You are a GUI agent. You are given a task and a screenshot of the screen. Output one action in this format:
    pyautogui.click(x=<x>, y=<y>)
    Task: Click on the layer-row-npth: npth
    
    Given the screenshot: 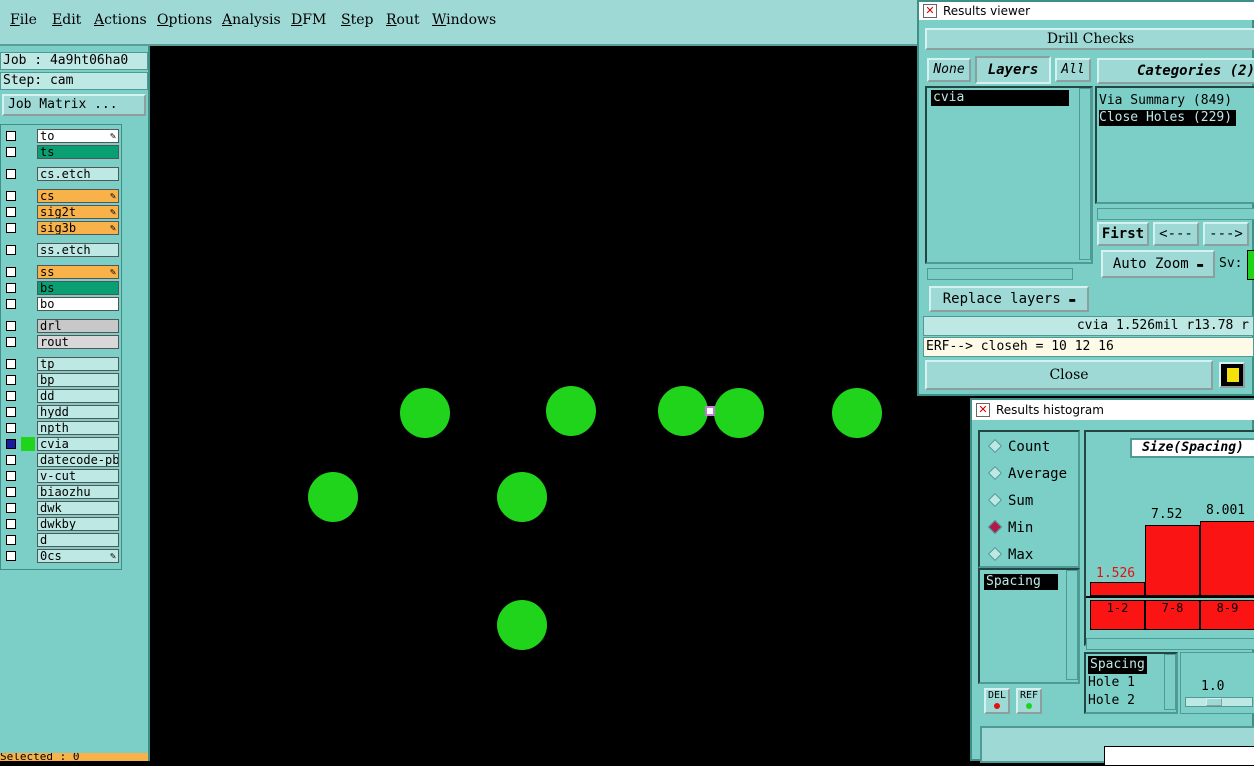 What is the action you would take?
    pyautogui.click(x=62, y=428)
    